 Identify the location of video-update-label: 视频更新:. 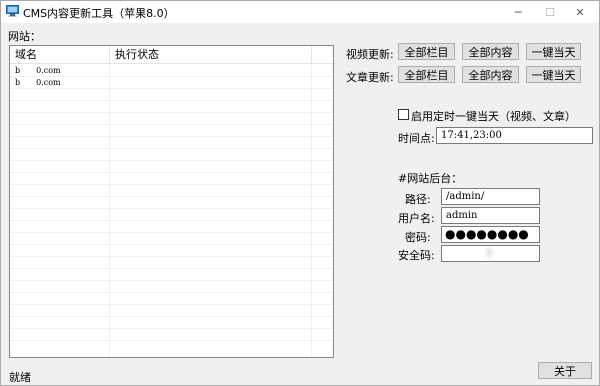
(370, 54).